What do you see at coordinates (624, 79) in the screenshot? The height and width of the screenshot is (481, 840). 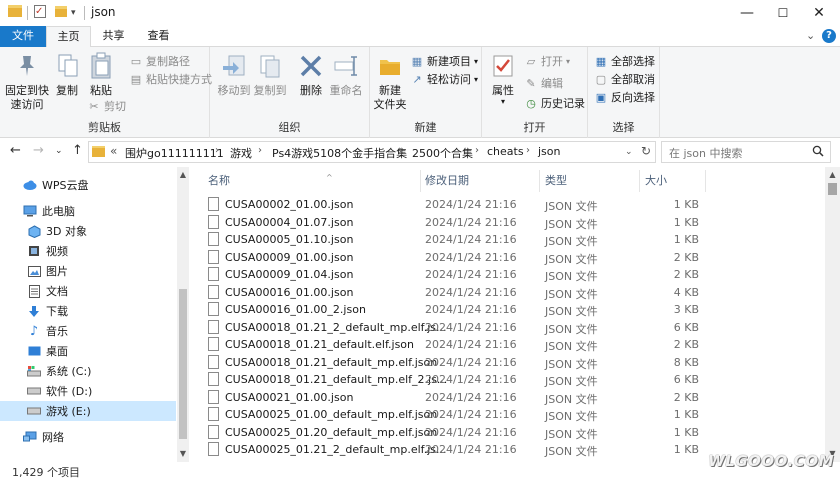 I see `select-none-button: ▢ 全部取消` at bounding box center [624, 79].